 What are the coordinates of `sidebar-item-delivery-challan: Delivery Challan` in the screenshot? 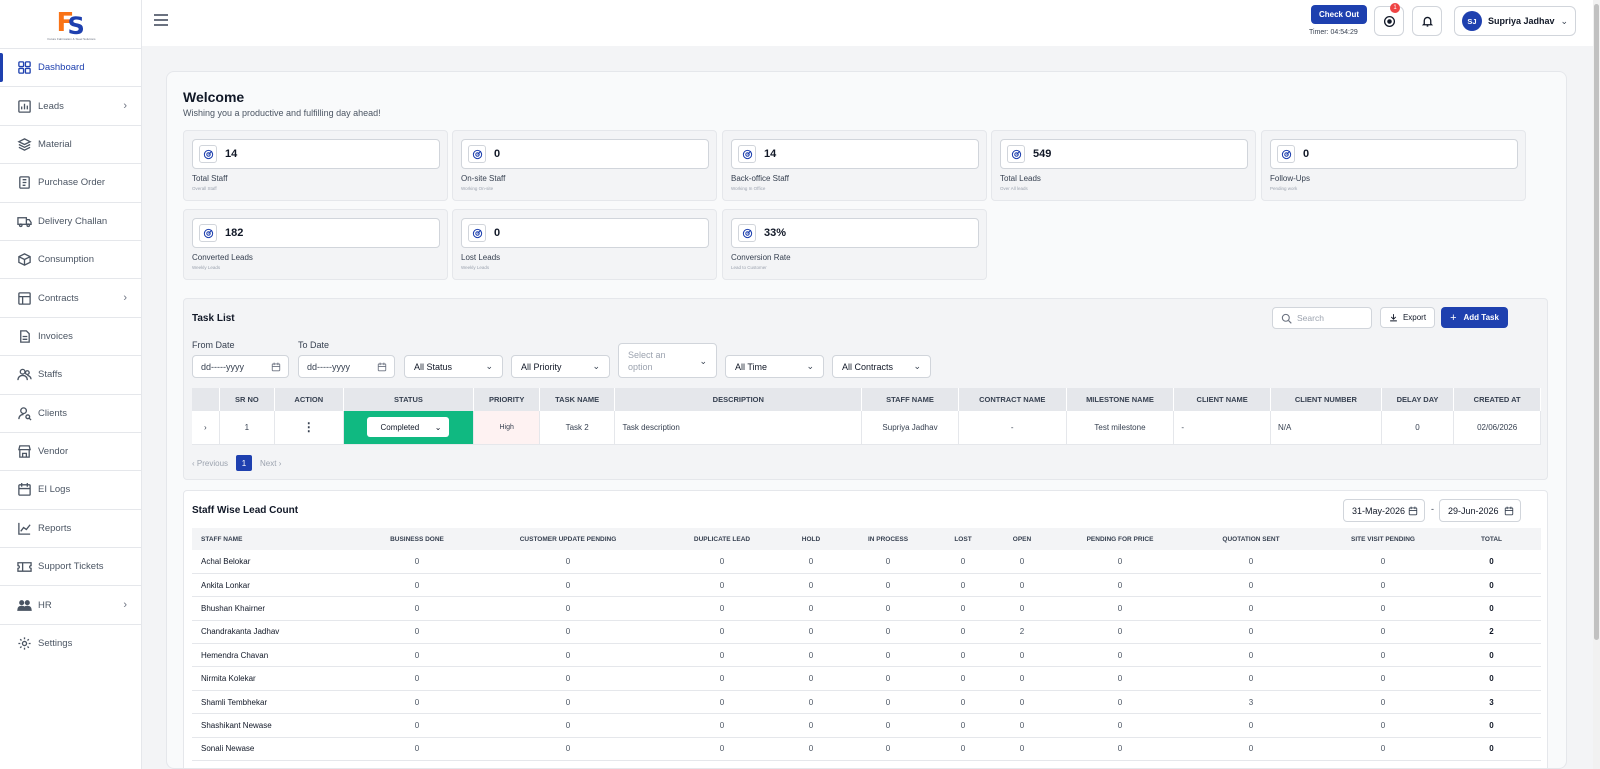 It's located at (70, 220).